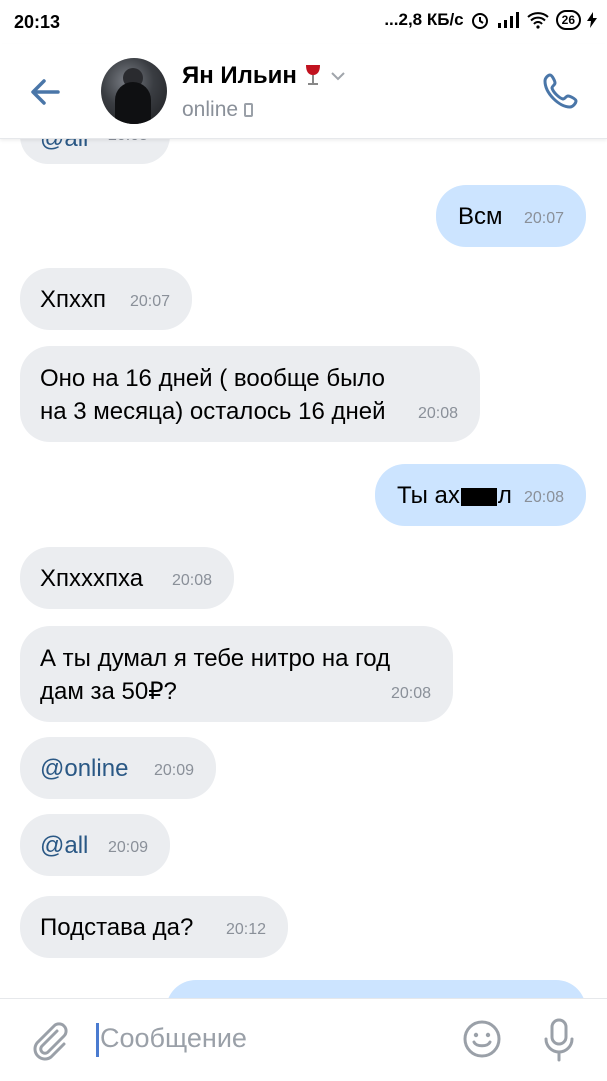 This screenshot has height=1081, width=607. I want to click on contact-name-row: Ян Ильин, so click(264, 76).